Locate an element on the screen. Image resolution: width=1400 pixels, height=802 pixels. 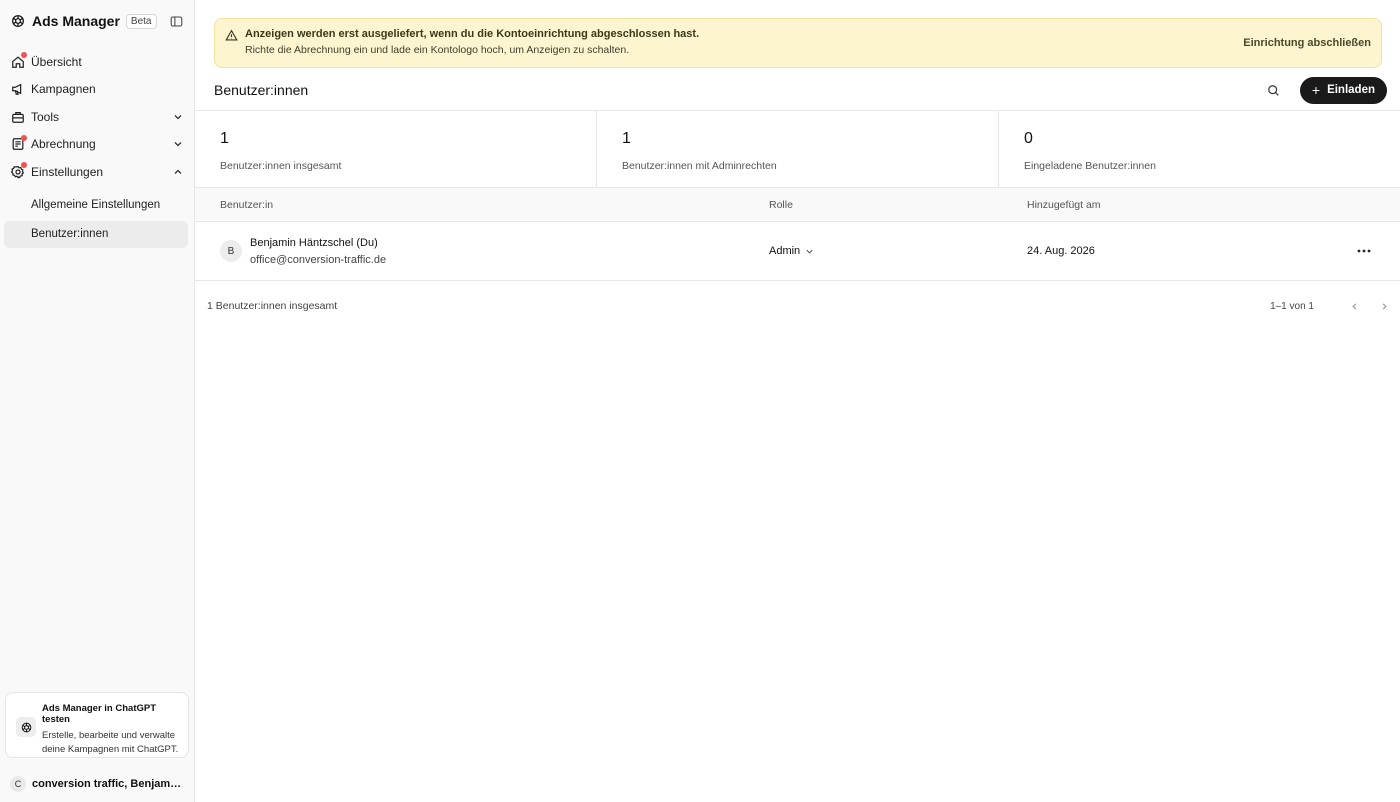
invite-button-label: Einladen is located at coordinates (1351, 90).